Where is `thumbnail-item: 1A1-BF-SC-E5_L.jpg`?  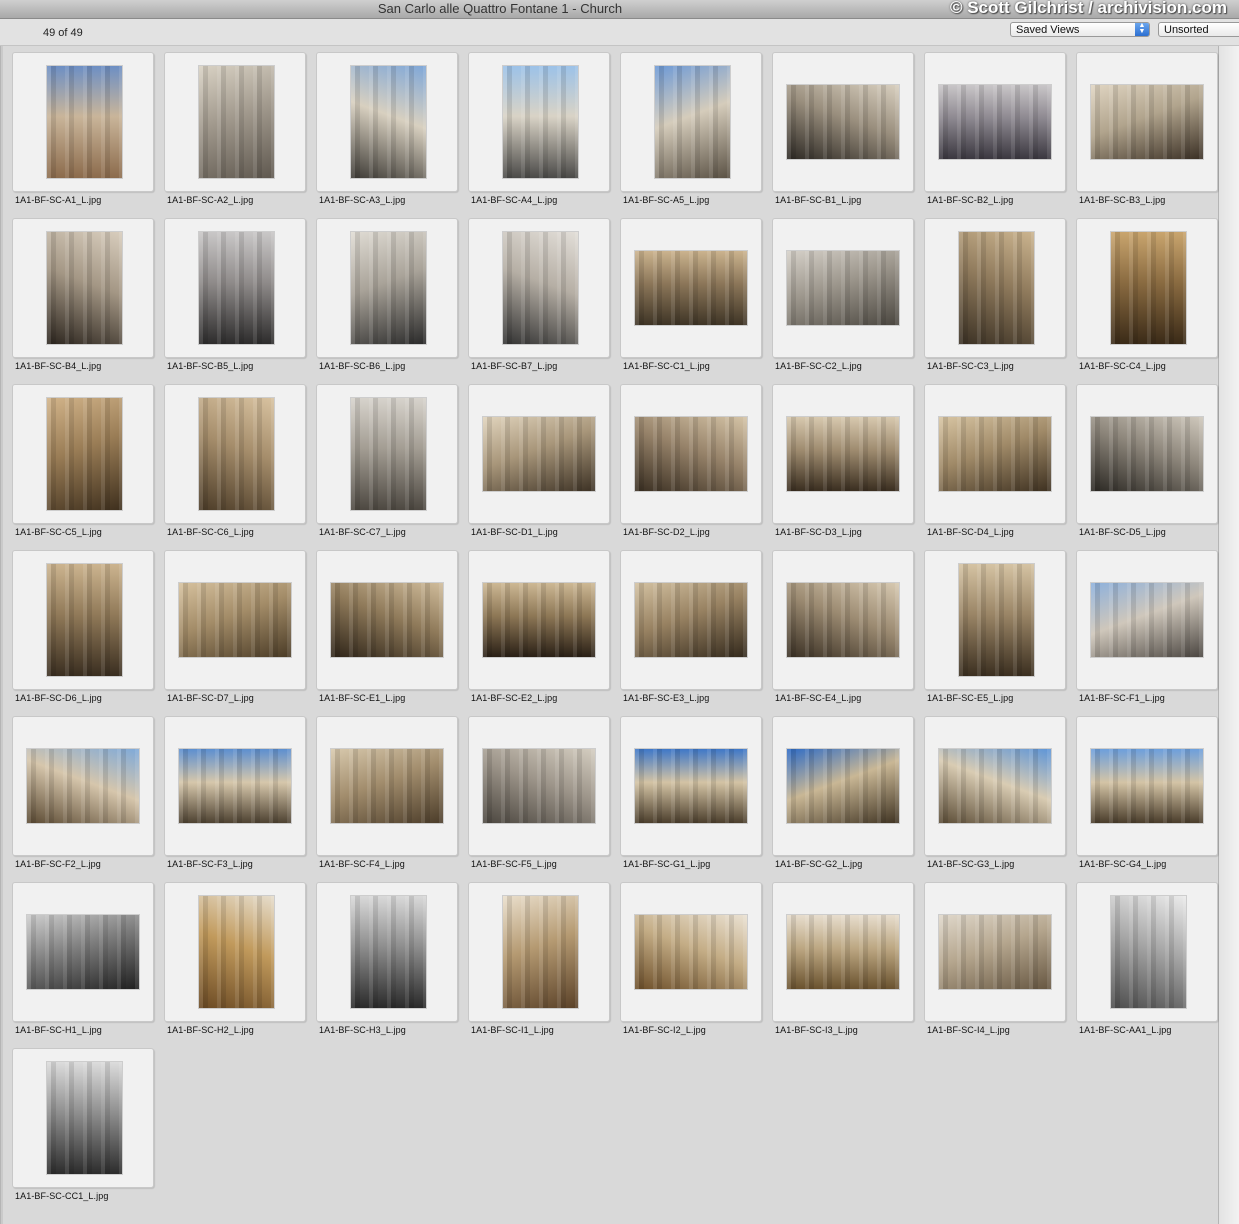
thumbnail-item: 1A1-BF-SC-E5_L.jpg is located at coordinates (991, 627).